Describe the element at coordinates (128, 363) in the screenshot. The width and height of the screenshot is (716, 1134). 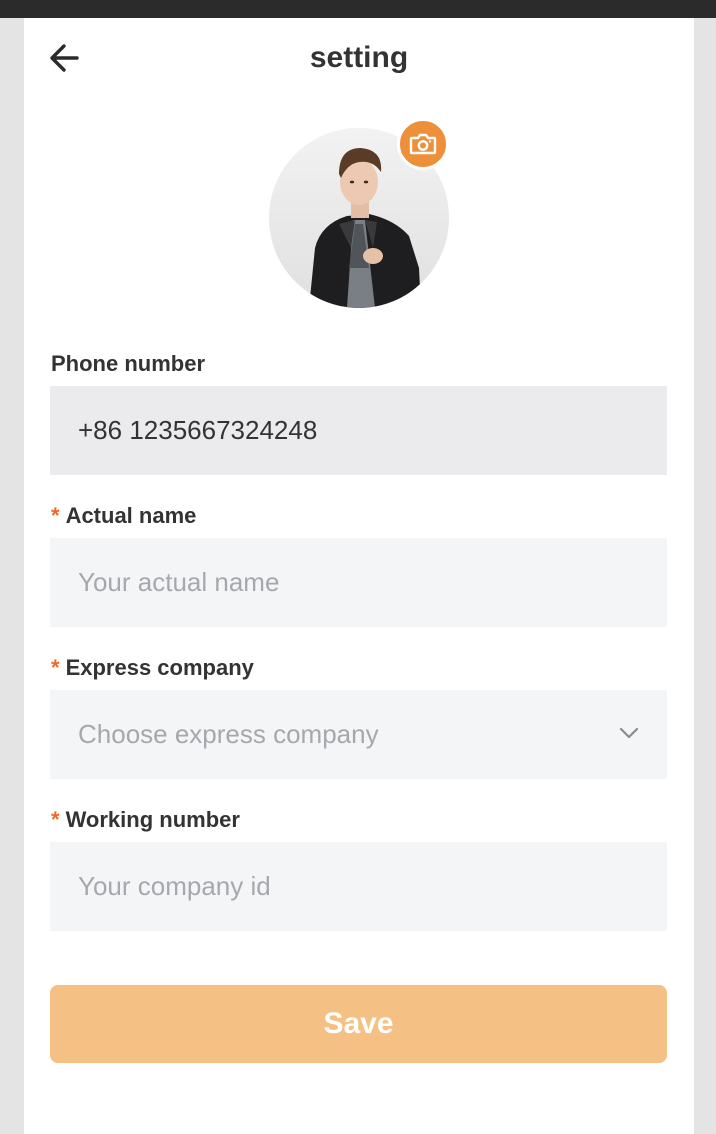
I see `phone-number-label: Phone number` at that location.